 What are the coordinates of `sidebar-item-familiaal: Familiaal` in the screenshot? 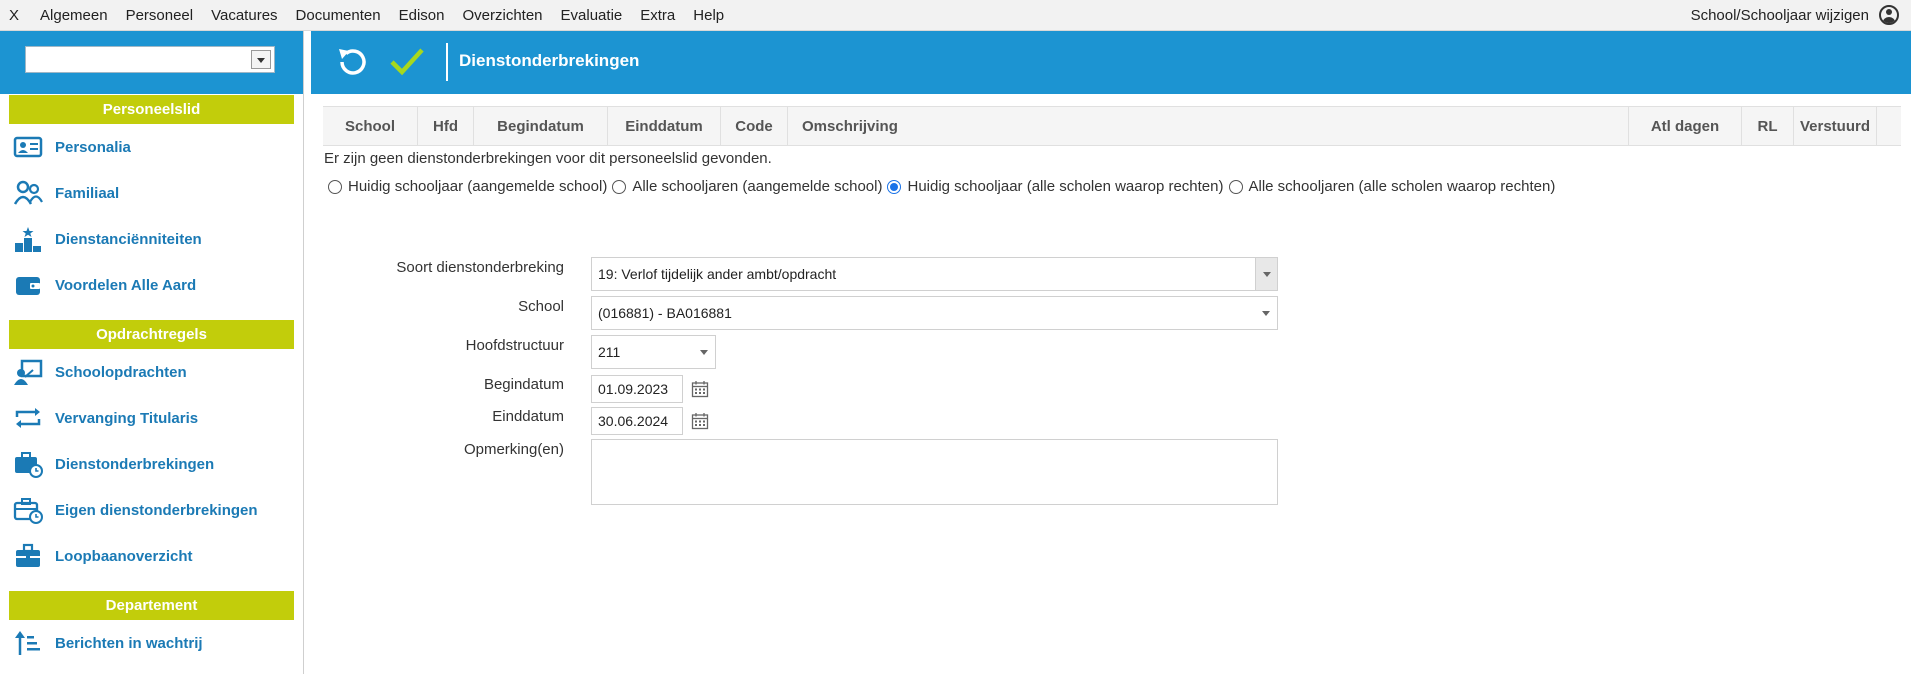 It's located at (151, 193).